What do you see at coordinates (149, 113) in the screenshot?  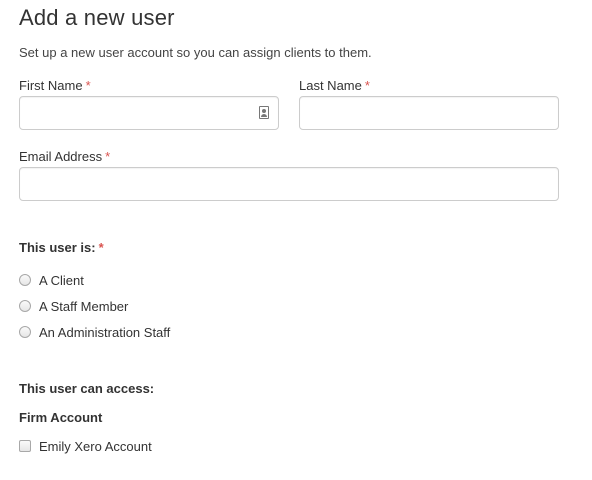 I see `first-name-field` at bounding box center [149, 113].